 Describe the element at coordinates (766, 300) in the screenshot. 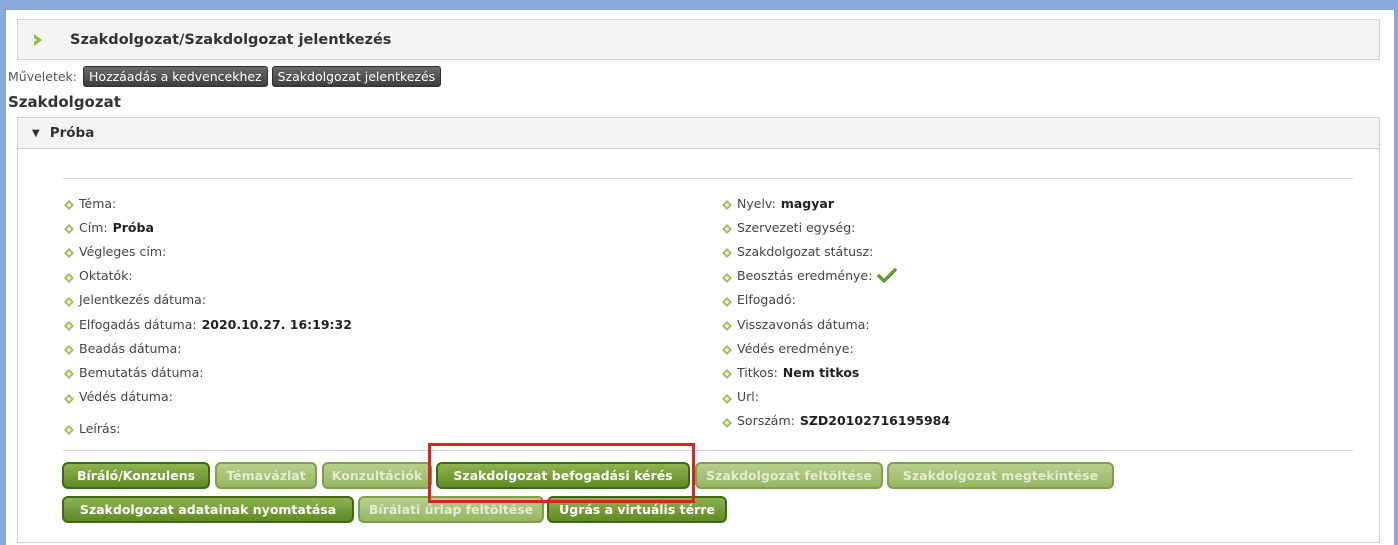

I see `field-label: Elfogadó:` at that location.